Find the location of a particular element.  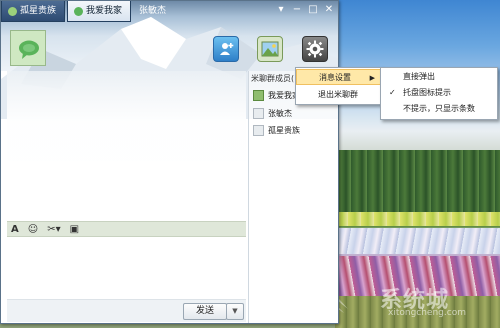

submenu-item-label: 直接弹出 is located at coordinates (419, 76).